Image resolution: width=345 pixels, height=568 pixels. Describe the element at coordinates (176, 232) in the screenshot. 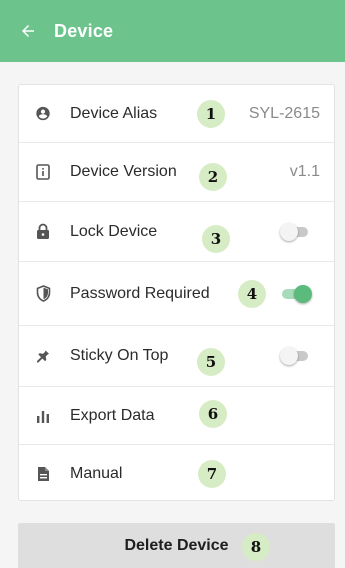

I see `setting-row-lock-device: Lock Device 3` at that location.